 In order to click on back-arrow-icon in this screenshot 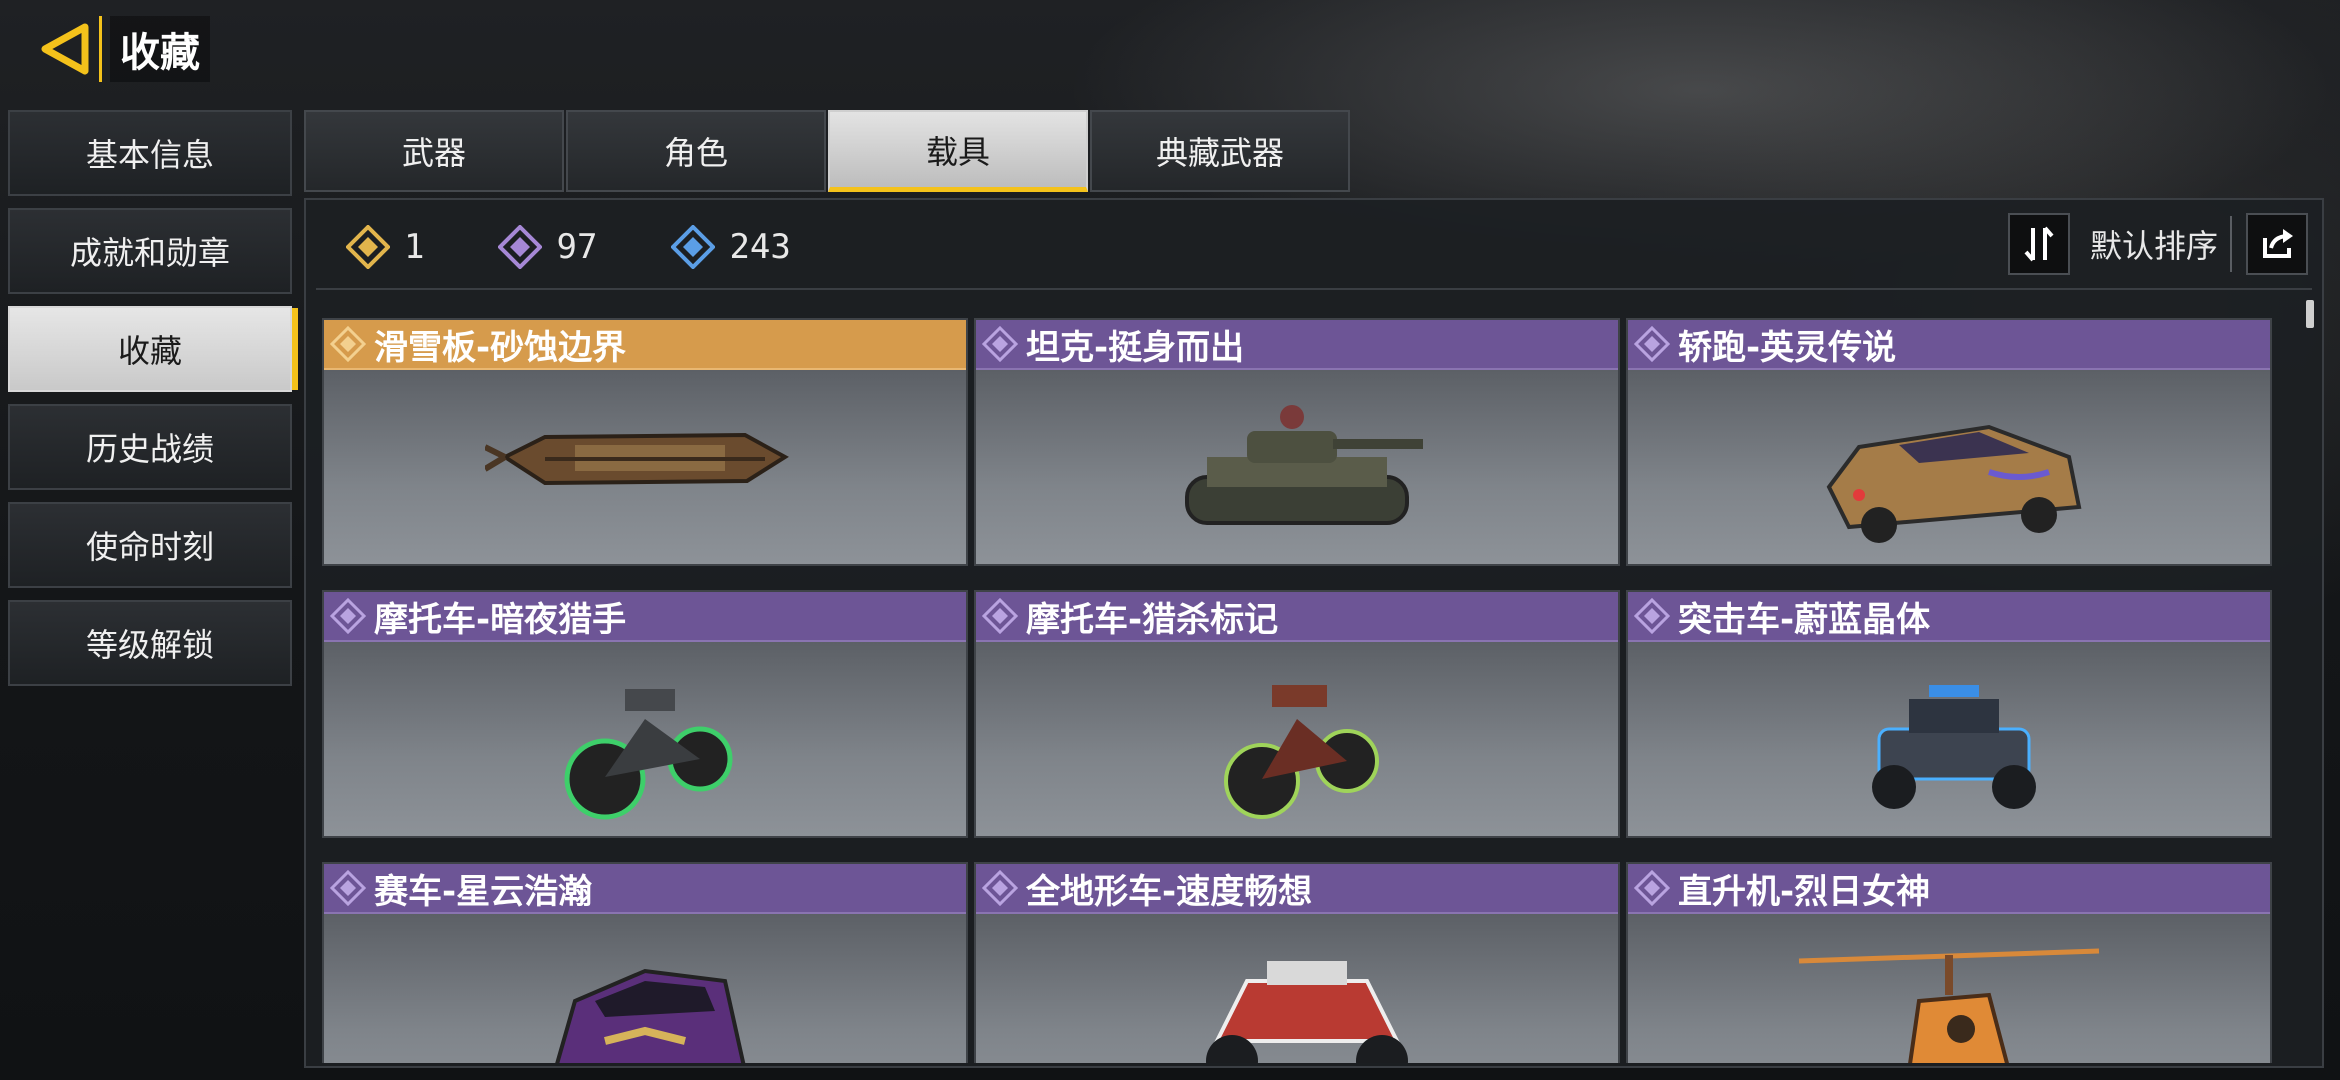, I will do `click(64, 49)`.